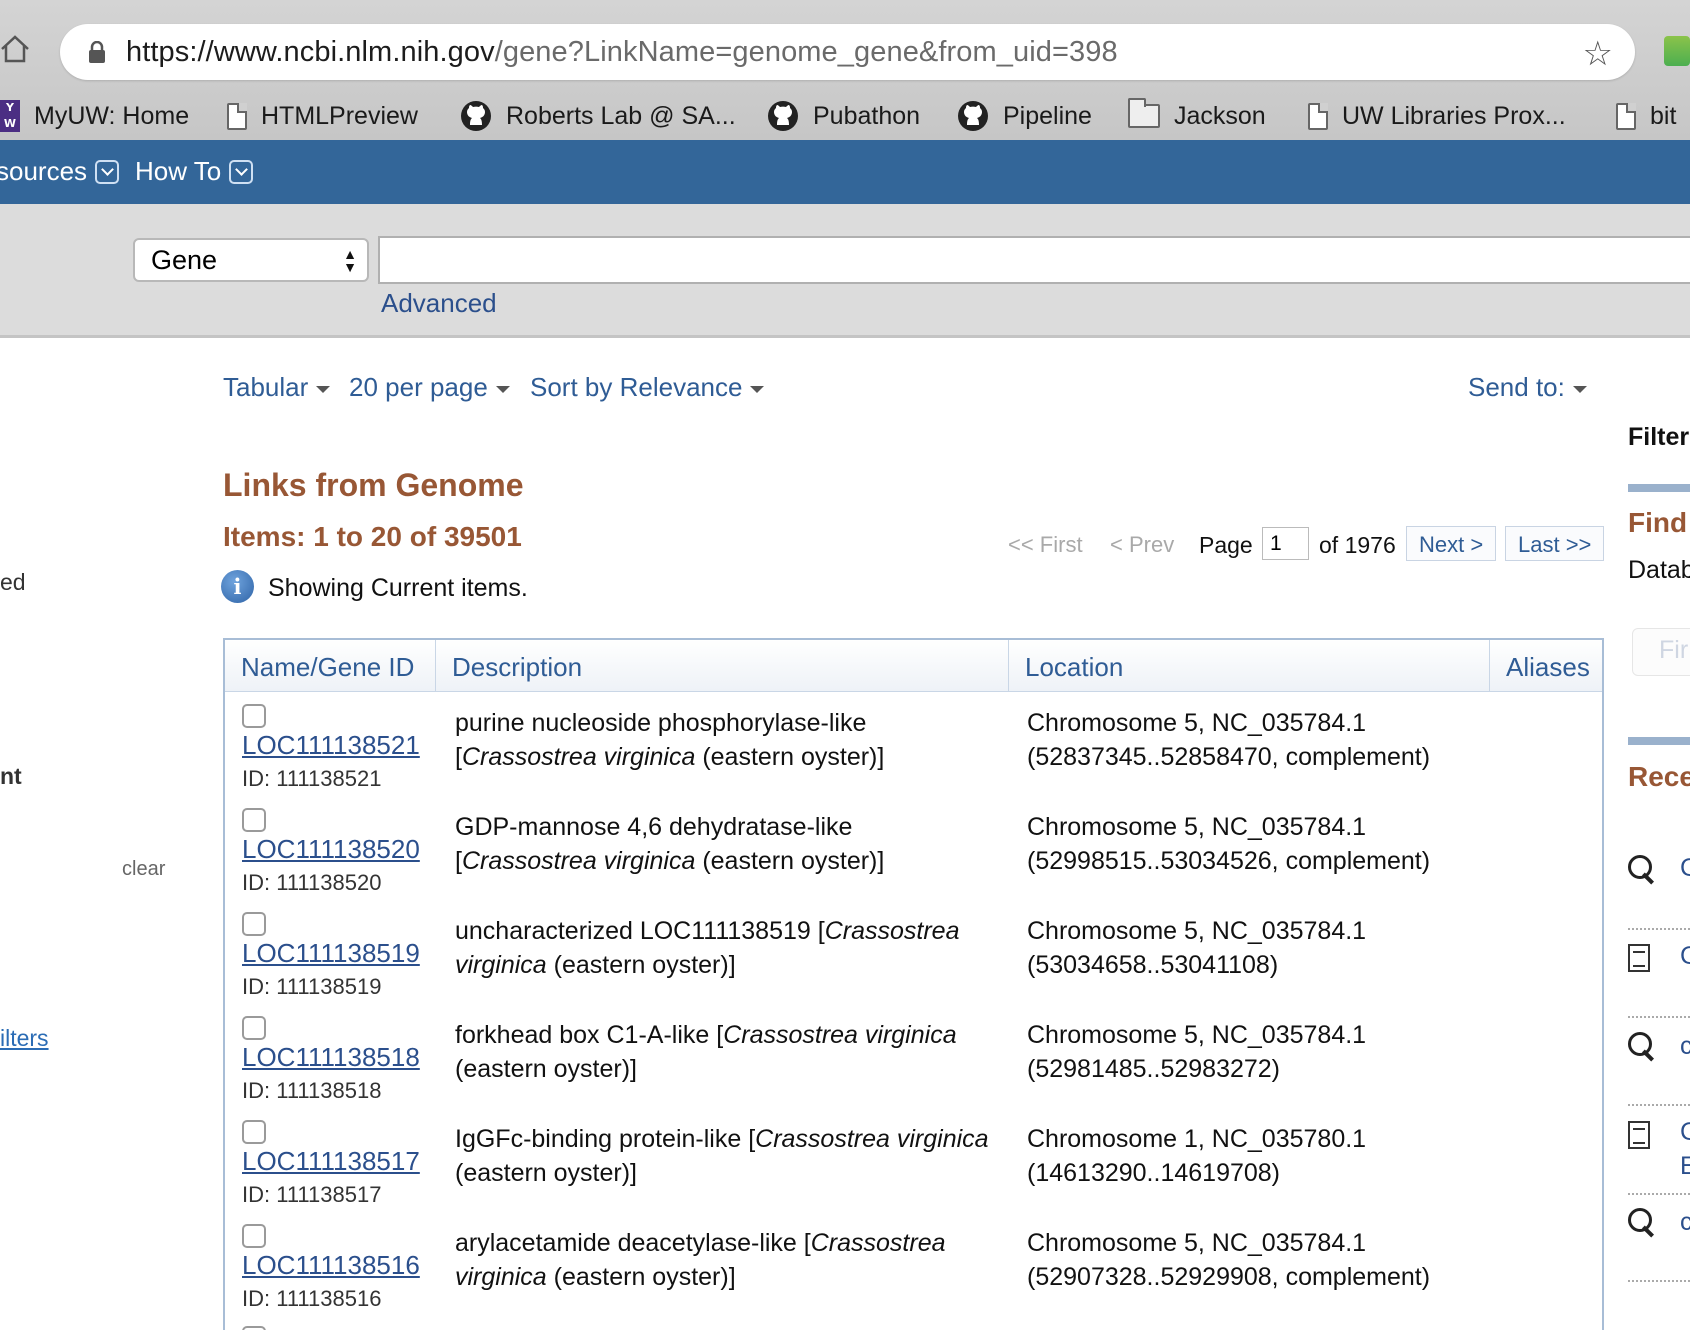  What do you see at coordinates (1659, 437) in the screenshot?
I see `filter-heading: Filter` at bounding box center [1659, 437].